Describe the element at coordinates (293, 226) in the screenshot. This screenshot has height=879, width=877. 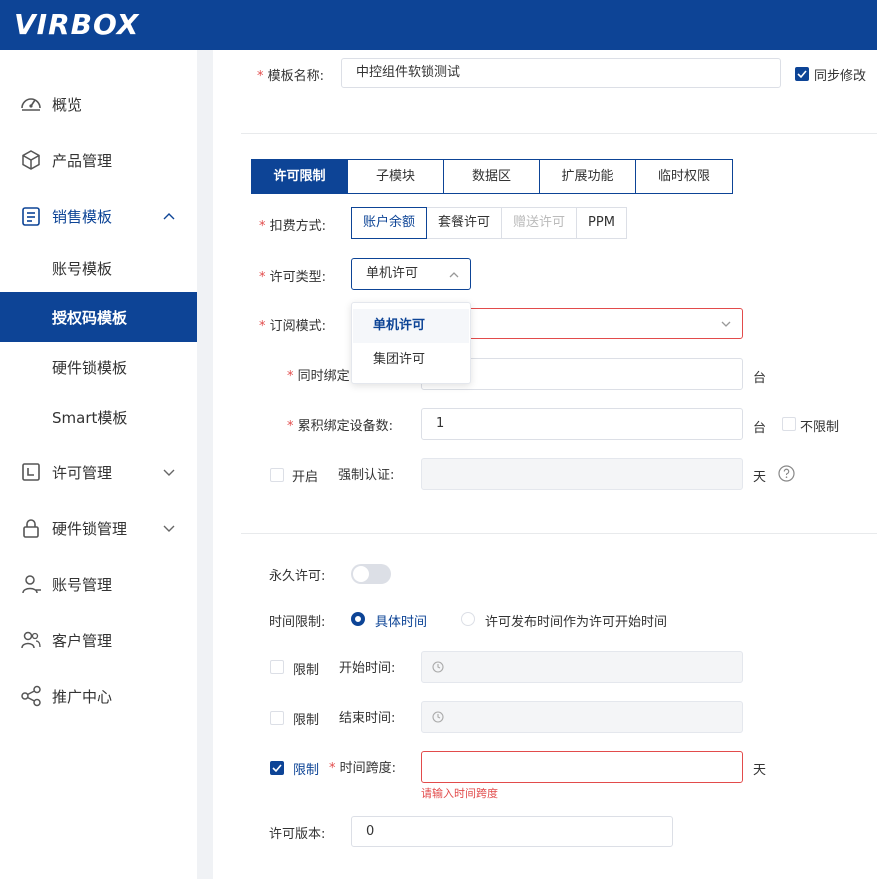
I see `billing-label: * 扣费方式:` at that location.